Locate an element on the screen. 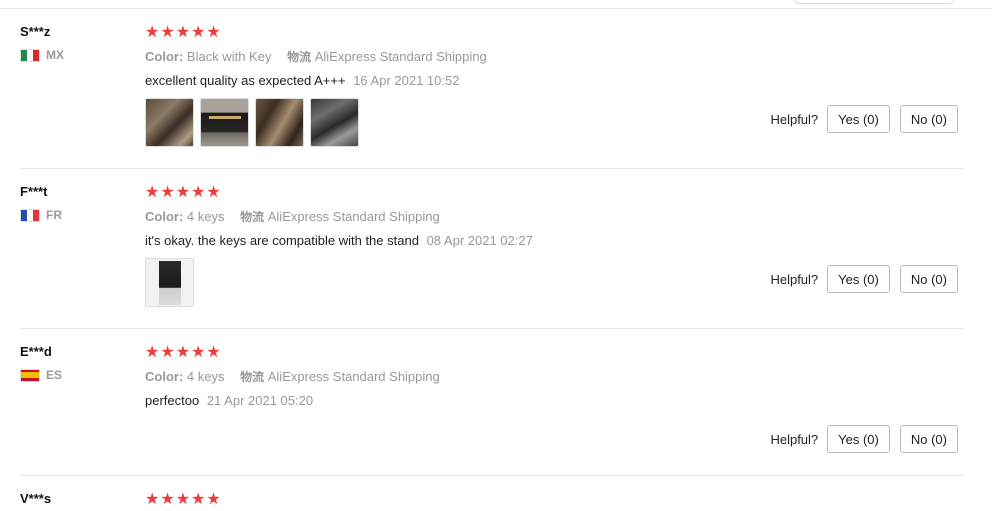 The height and width of the screenshot is (511, 992). reviewer-name: V***s is located at coordinates (36, 498).